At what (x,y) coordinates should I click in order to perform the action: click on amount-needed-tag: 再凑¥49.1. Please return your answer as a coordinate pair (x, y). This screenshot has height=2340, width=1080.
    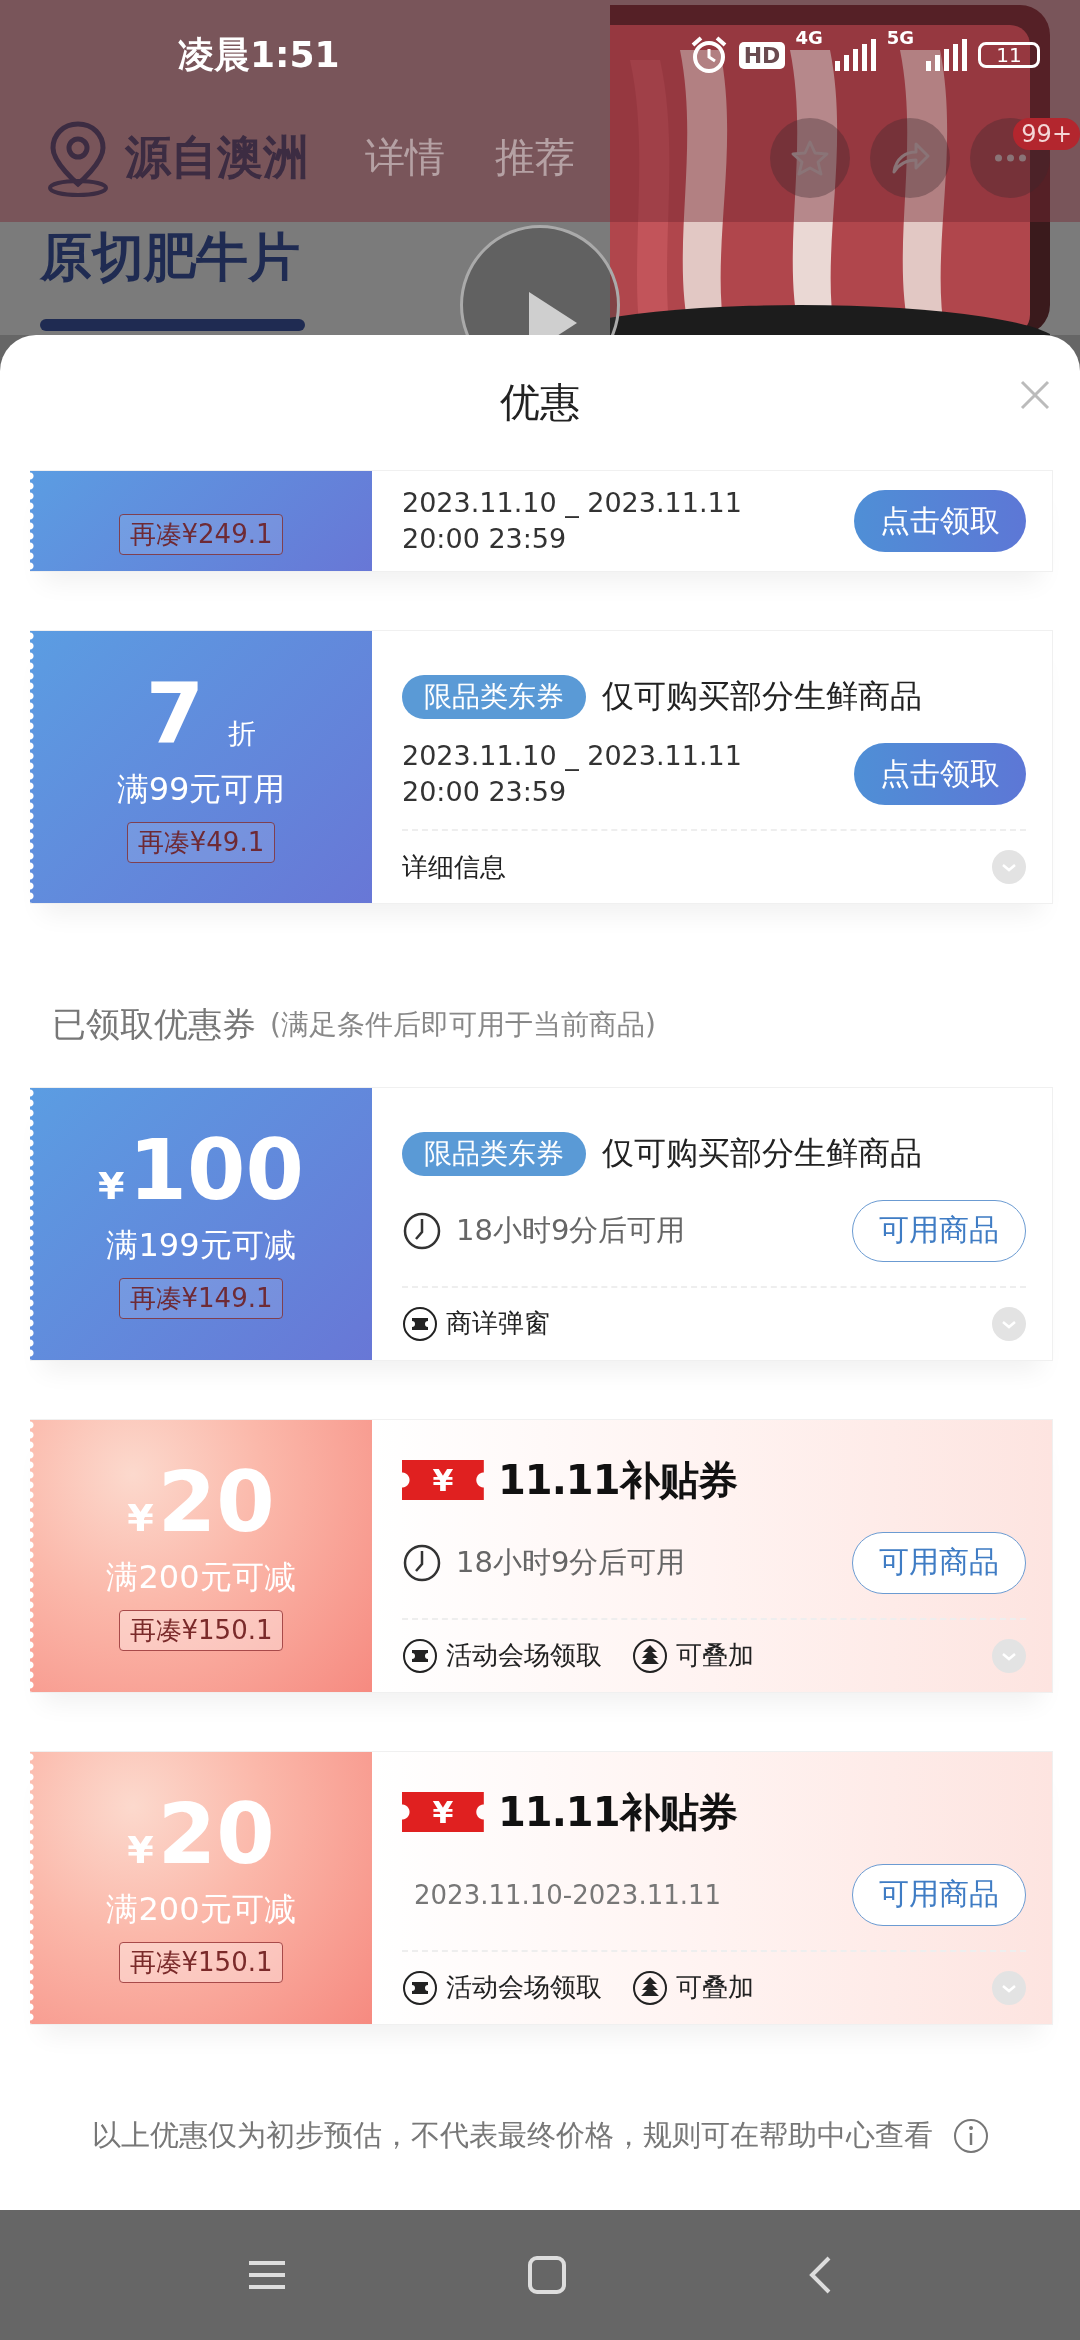
    Looking at the image, I should click on (201, 842).